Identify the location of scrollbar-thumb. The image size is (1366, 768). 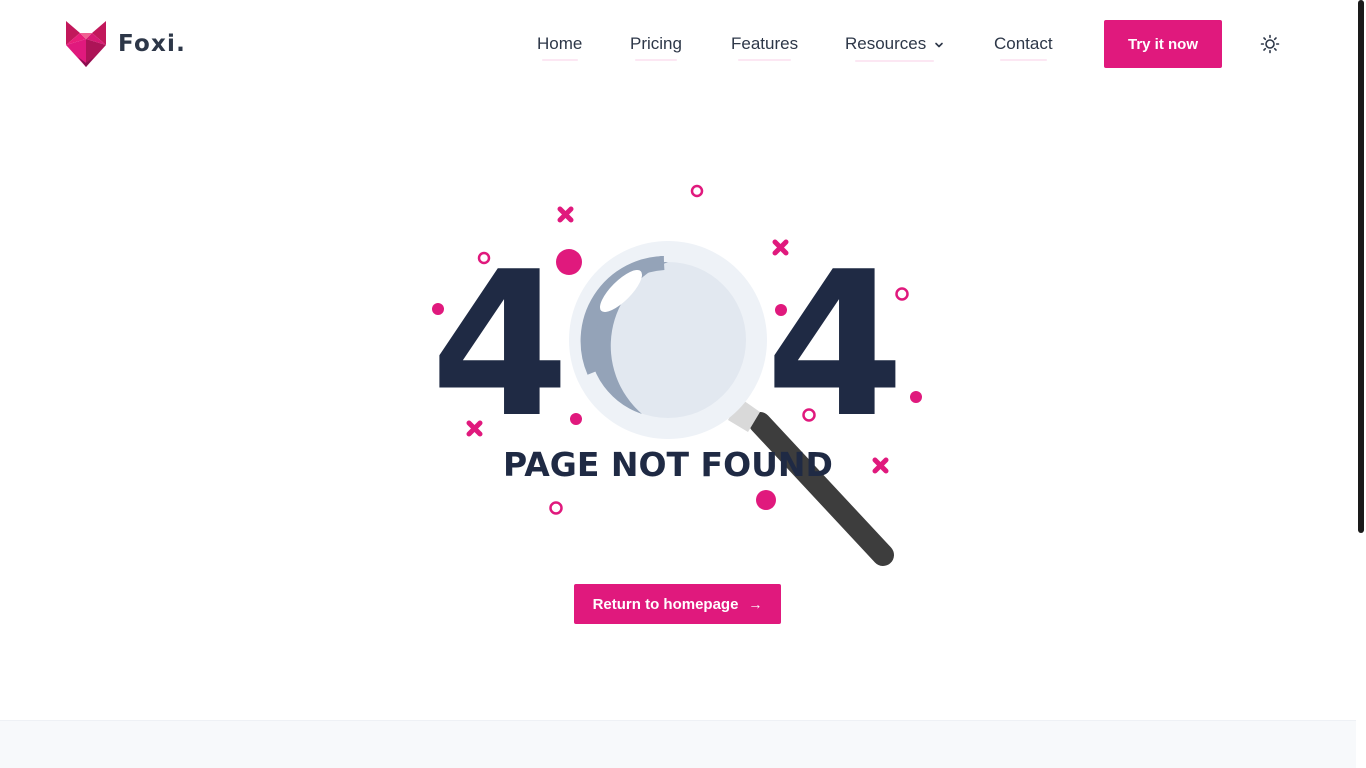
(1361, 266).